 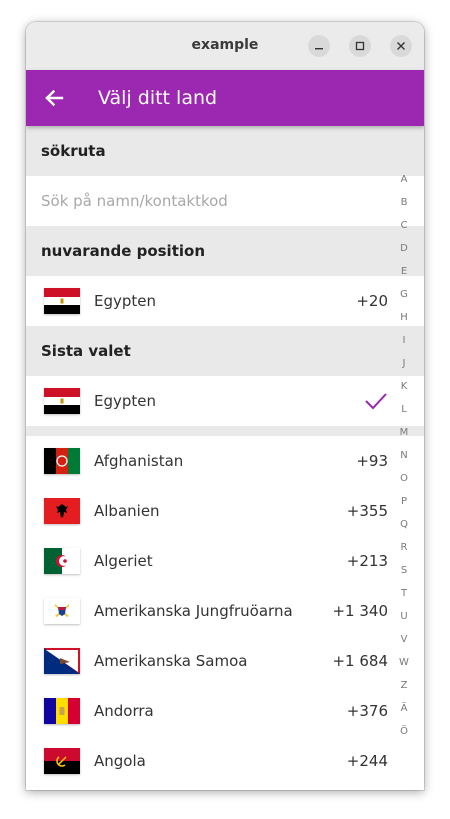 I want to click on current-position-row: Egypten +20, so click(x=225, y=301).